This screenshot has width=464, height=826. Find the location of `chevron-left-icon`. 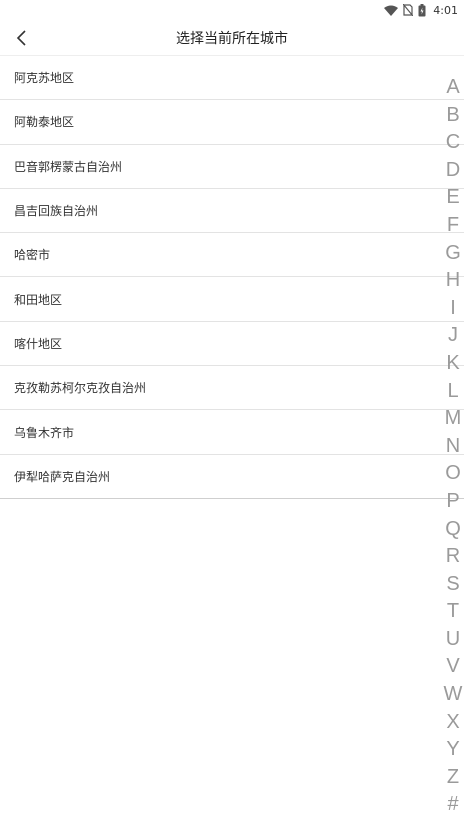

chevron-left-icon is located at coordinates (21, 38).